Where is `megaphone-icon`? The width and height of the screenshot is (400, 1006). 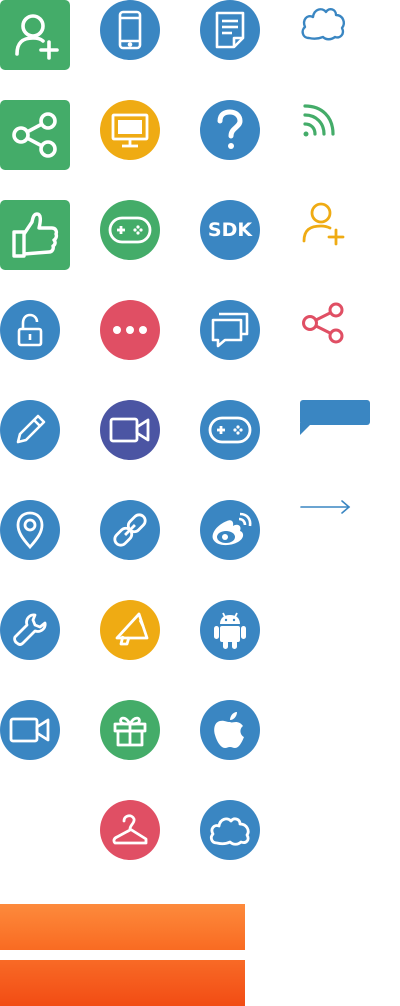
megaphone-icon is located at coordinates (132, 629).